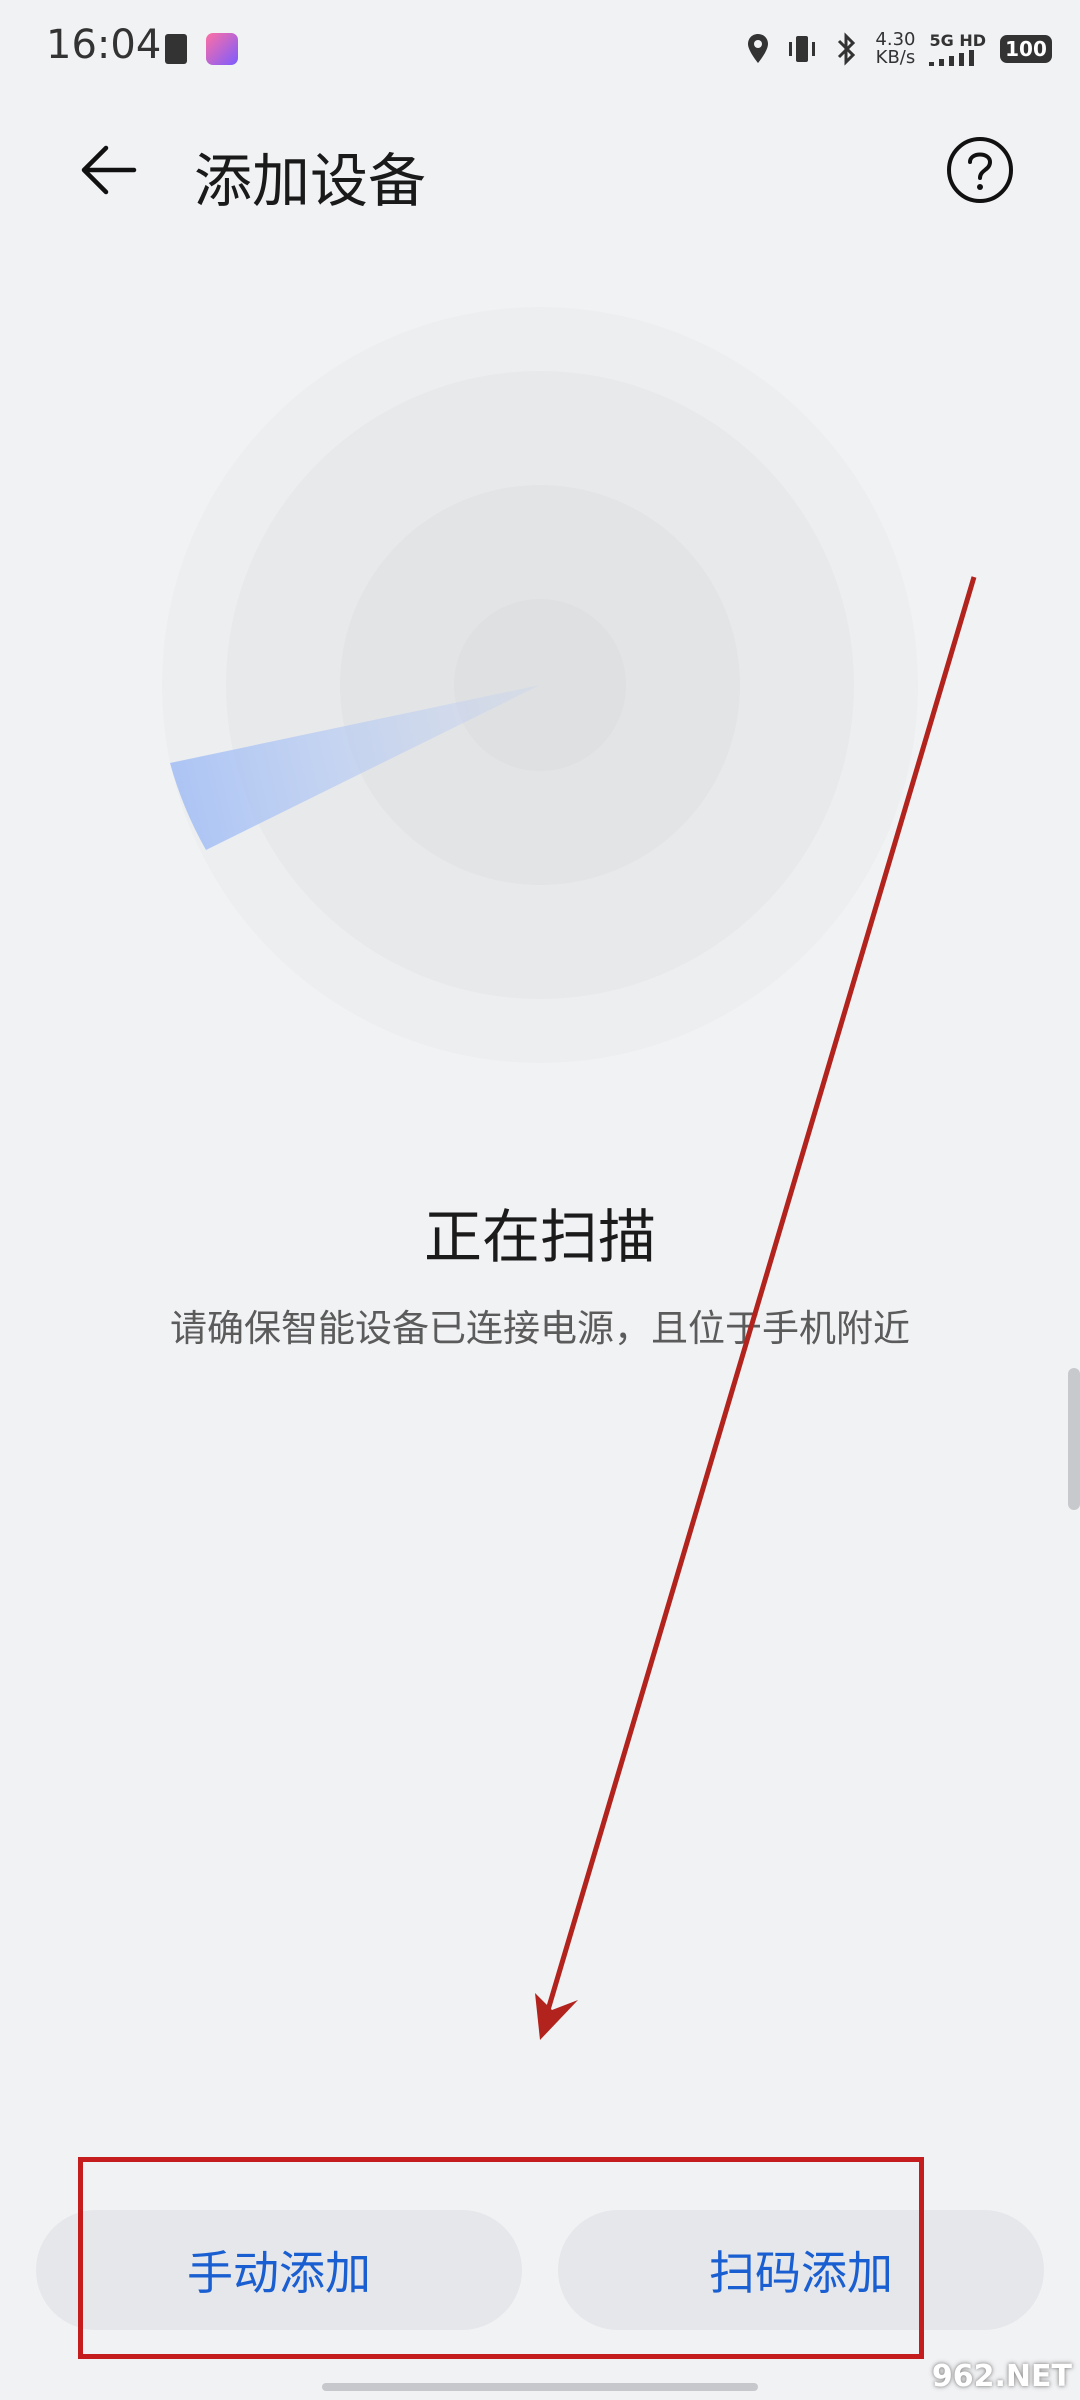 The height and width of the screenshot is (2400, 1080). I want to click on annotation-highlight-box, so click(501, 2258).